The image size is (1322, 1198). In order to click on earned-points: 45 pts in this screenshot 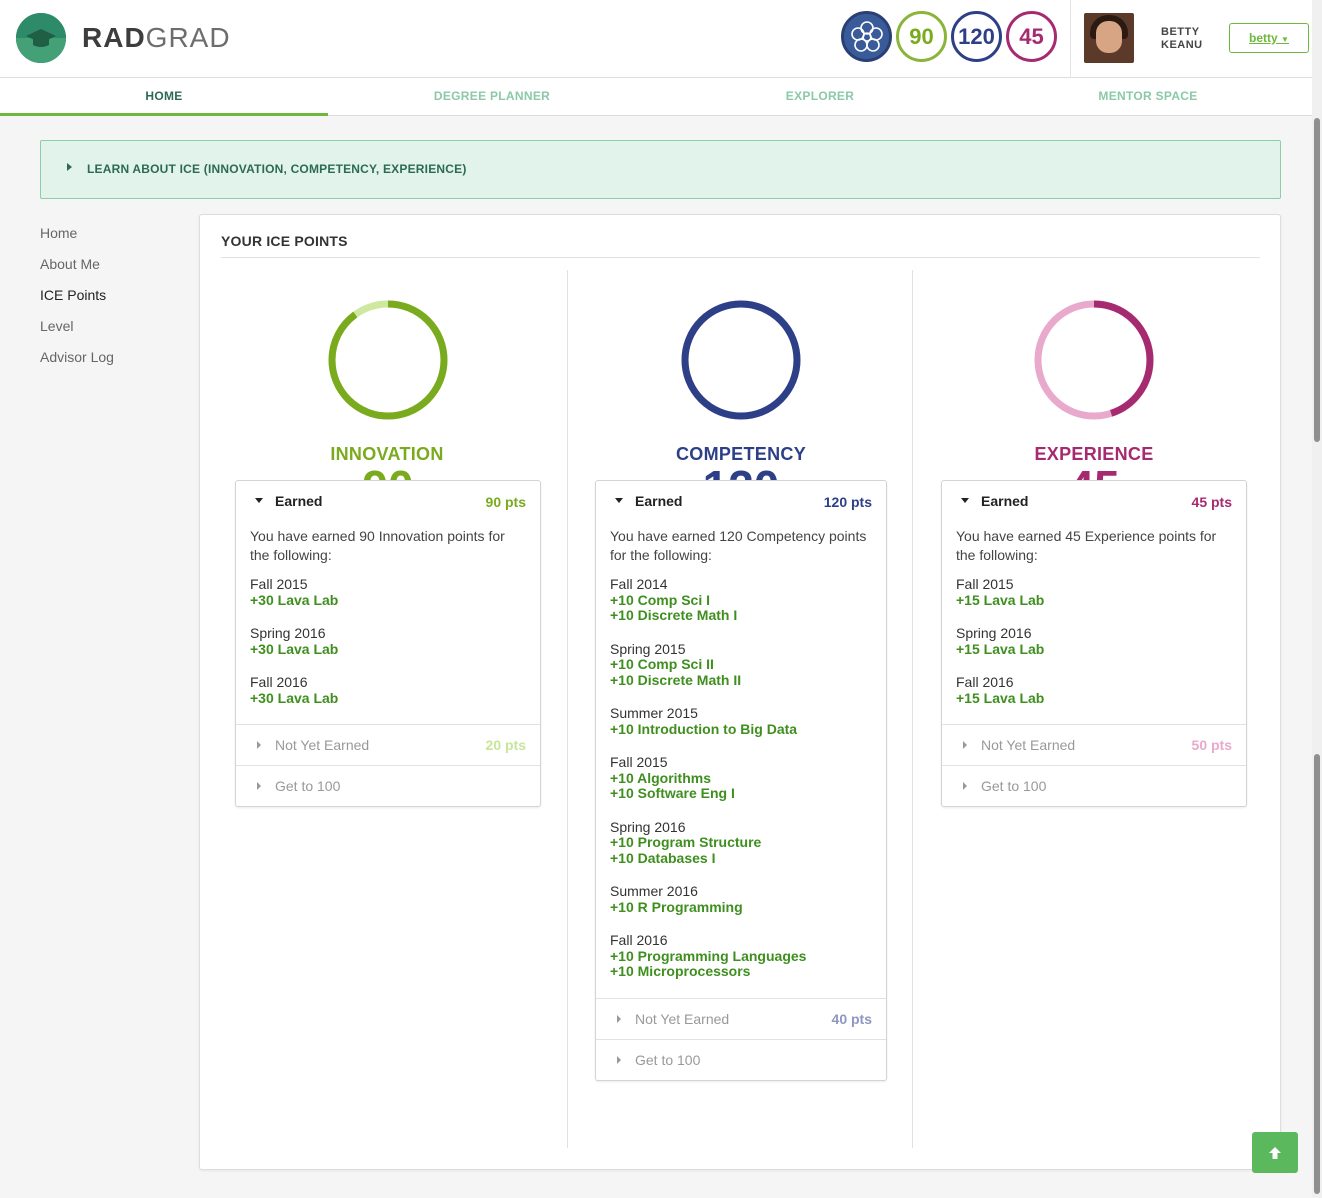, I will do `click(1211, 502)`.